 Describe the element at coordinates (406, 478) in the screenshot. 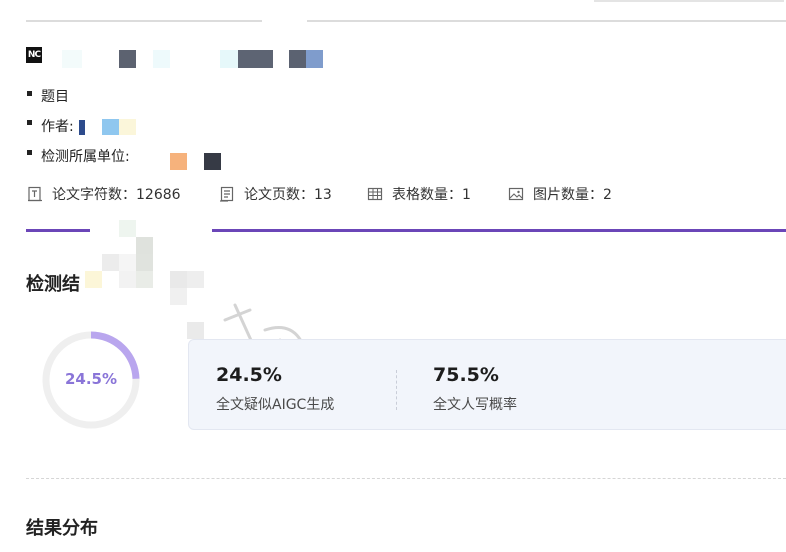

I see `section-divider` at that location.